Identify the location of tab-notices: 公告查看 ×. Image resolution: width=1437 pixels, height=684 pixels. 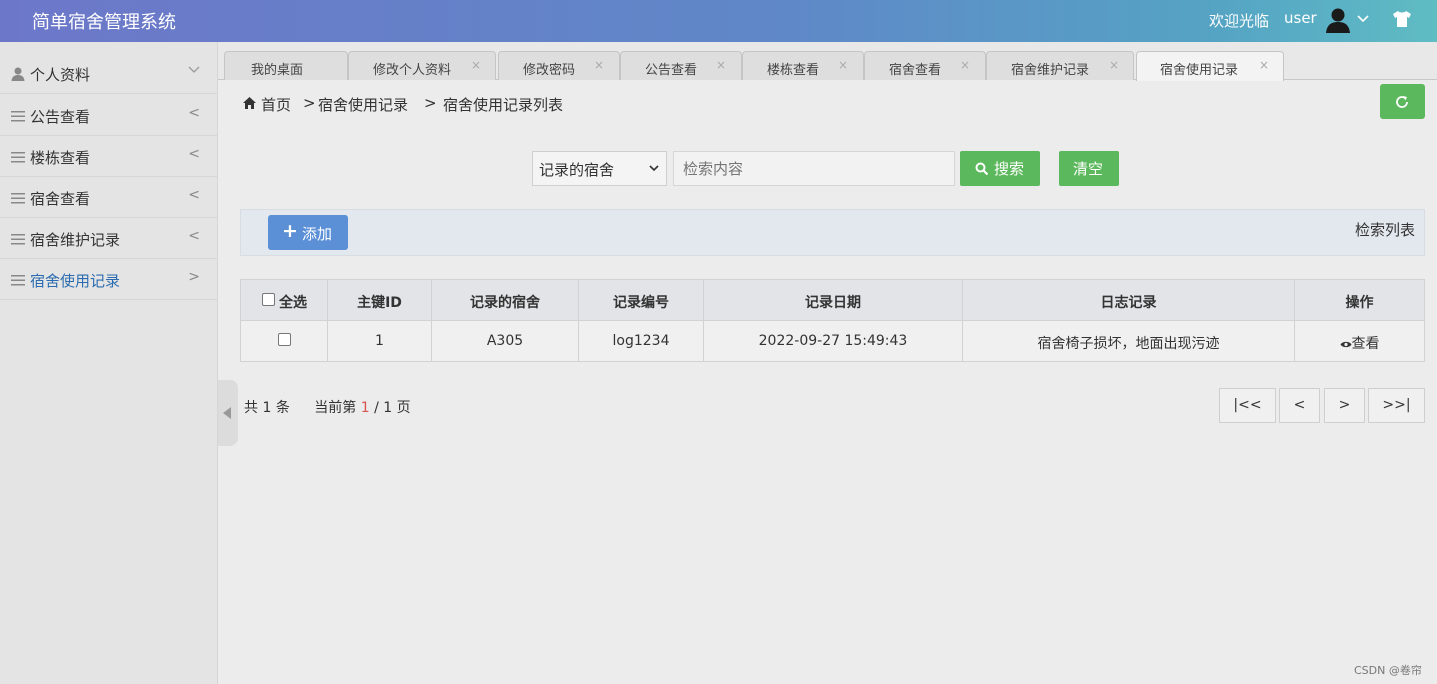
(681, 65).